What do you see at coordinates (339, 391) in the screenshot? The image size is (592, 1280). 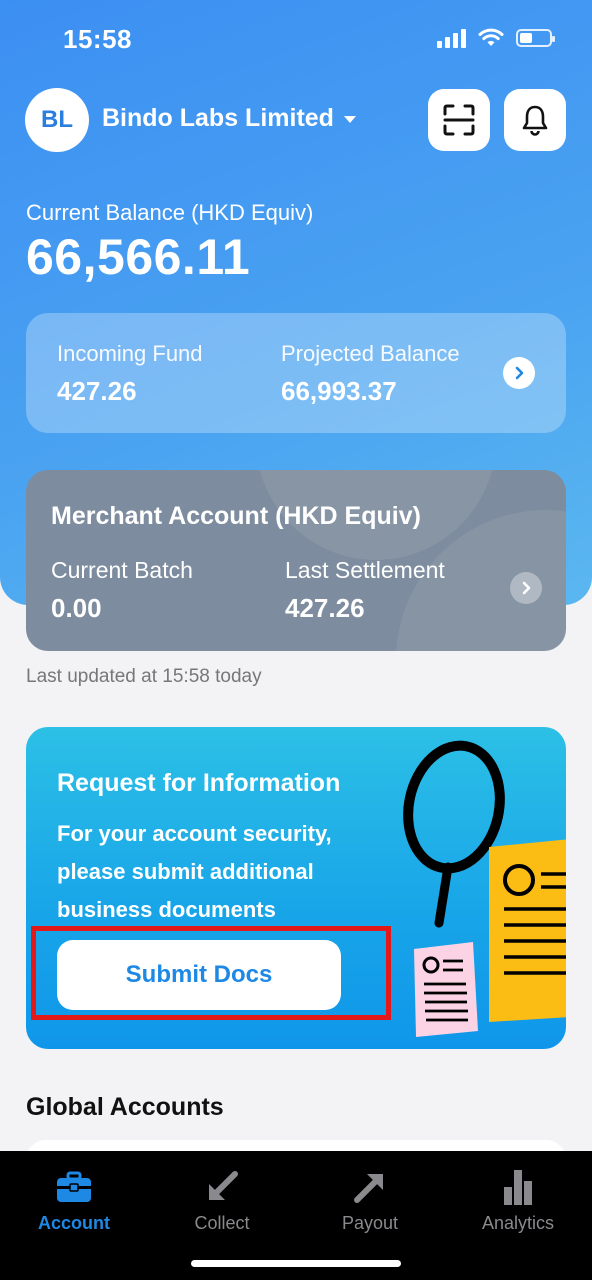 I see `projected-balance-value: 66,993.37` at bounding box center [339, 391].